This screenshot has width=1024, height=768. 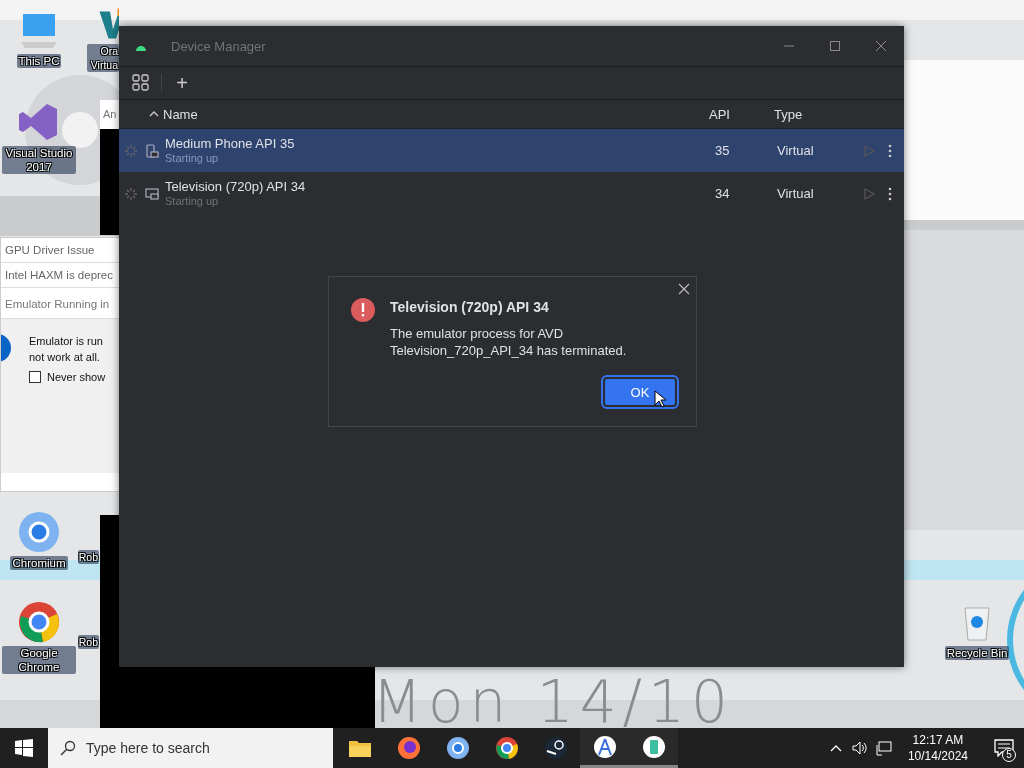 I want to click on device-name: Medium Phone API 35, so click(x=230, y=144).